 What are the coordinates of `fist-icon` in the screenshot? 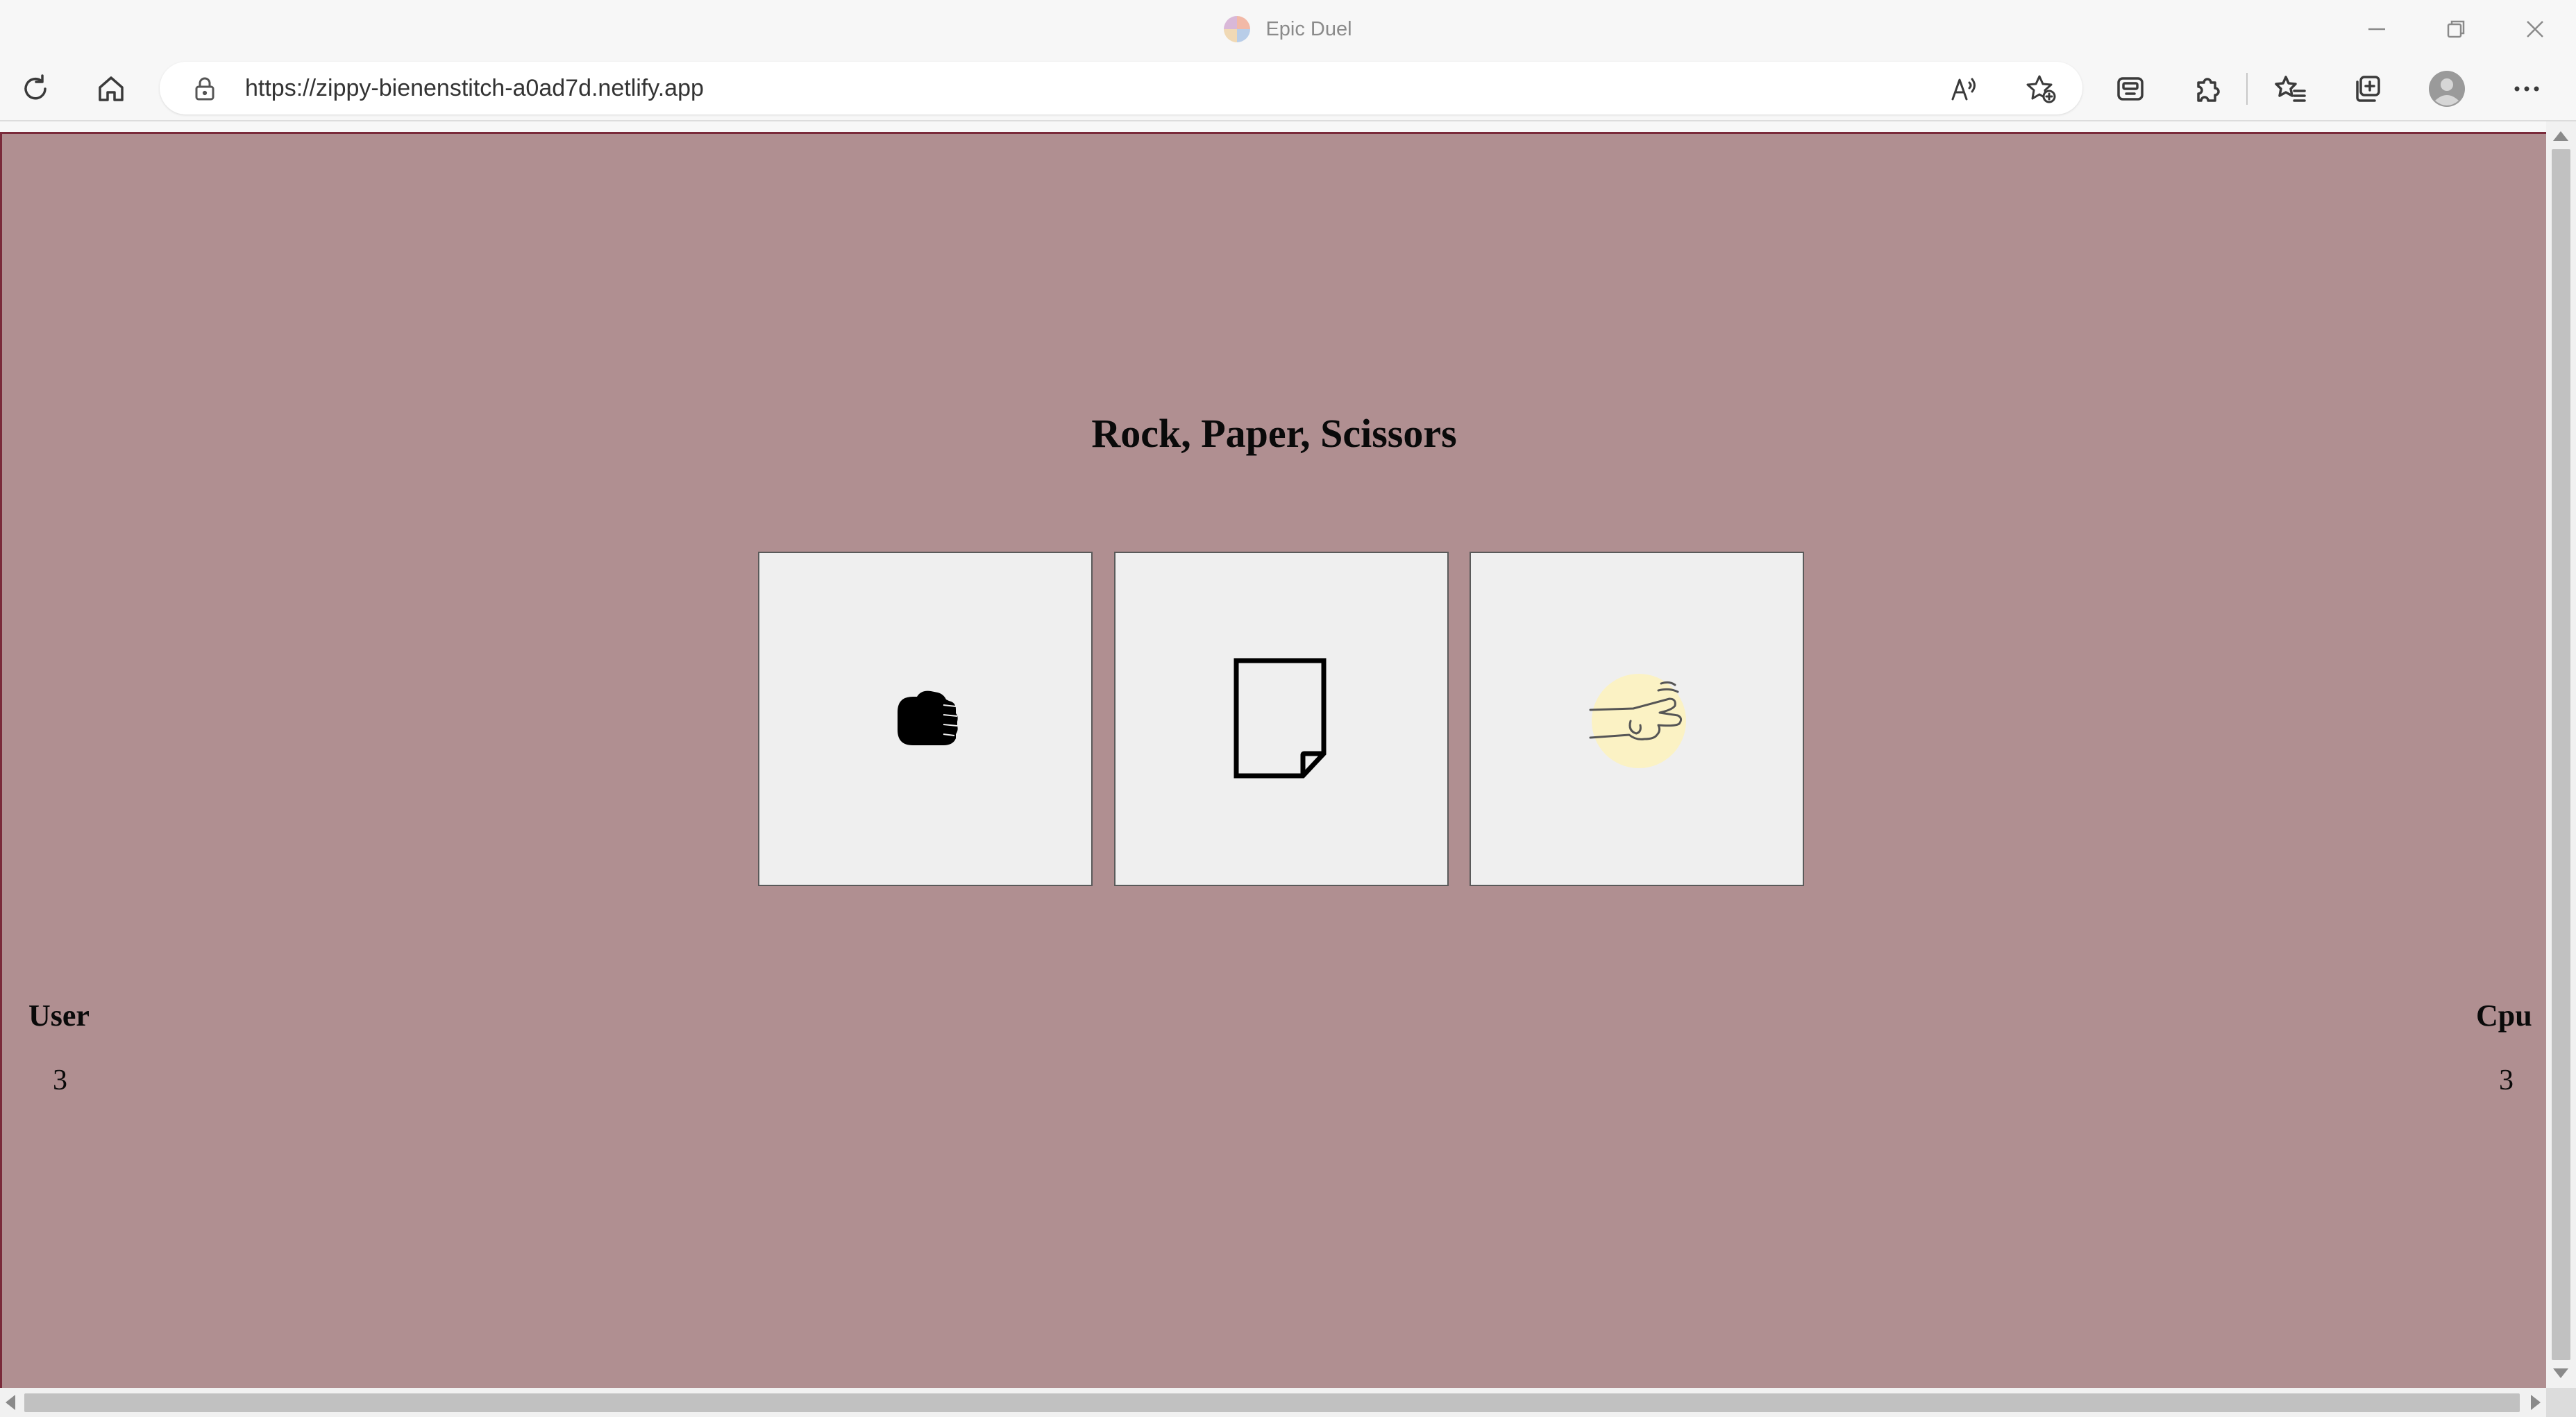 It's located at (928, 717).